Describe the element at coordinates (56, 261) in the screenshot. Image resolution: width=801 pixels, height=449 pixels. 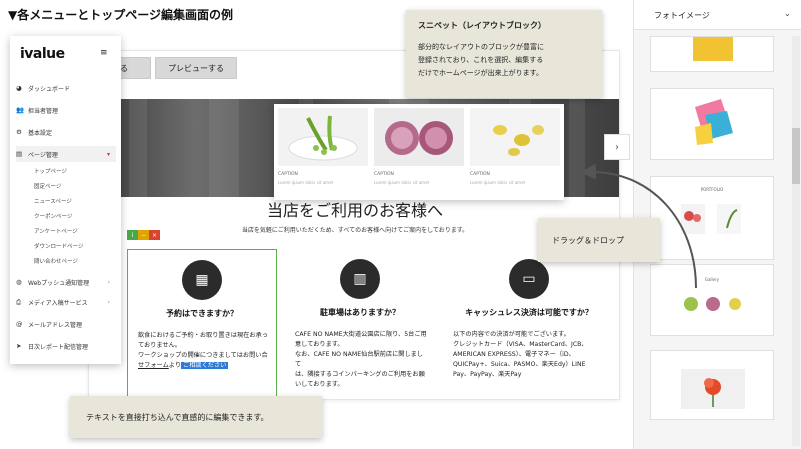
I see `sidebar-subitem-contact: 問い合わせページ` at that location.